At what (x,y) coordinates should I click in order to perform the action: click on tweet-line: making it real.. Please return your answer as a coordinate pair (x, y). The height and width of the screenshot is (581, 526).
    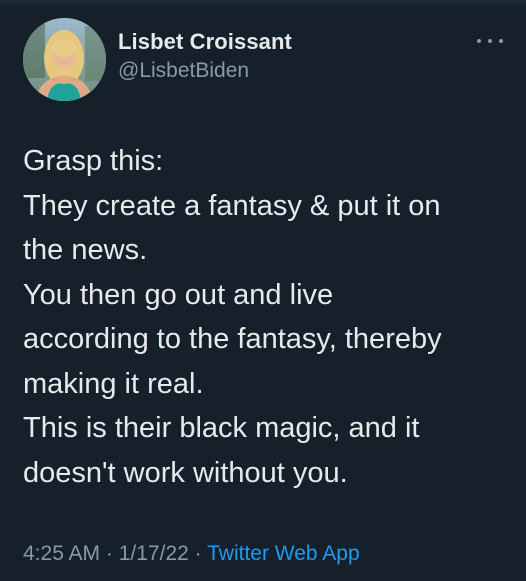
    Looking at the image, I should click on (113, 383).